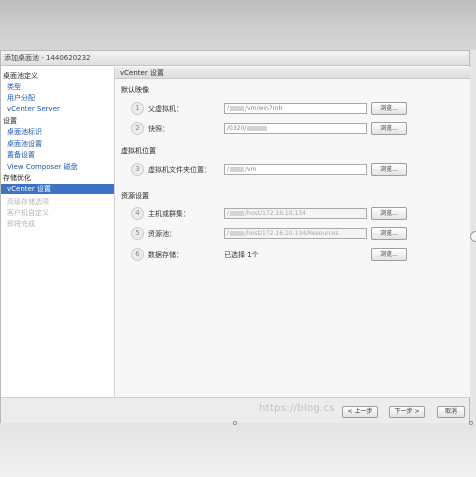 This screenshot has width=476, height=477. What do you see at coordinates (137, 108) in the screenshot?
I see `step-number: 1` at bounding box center [137, 108].